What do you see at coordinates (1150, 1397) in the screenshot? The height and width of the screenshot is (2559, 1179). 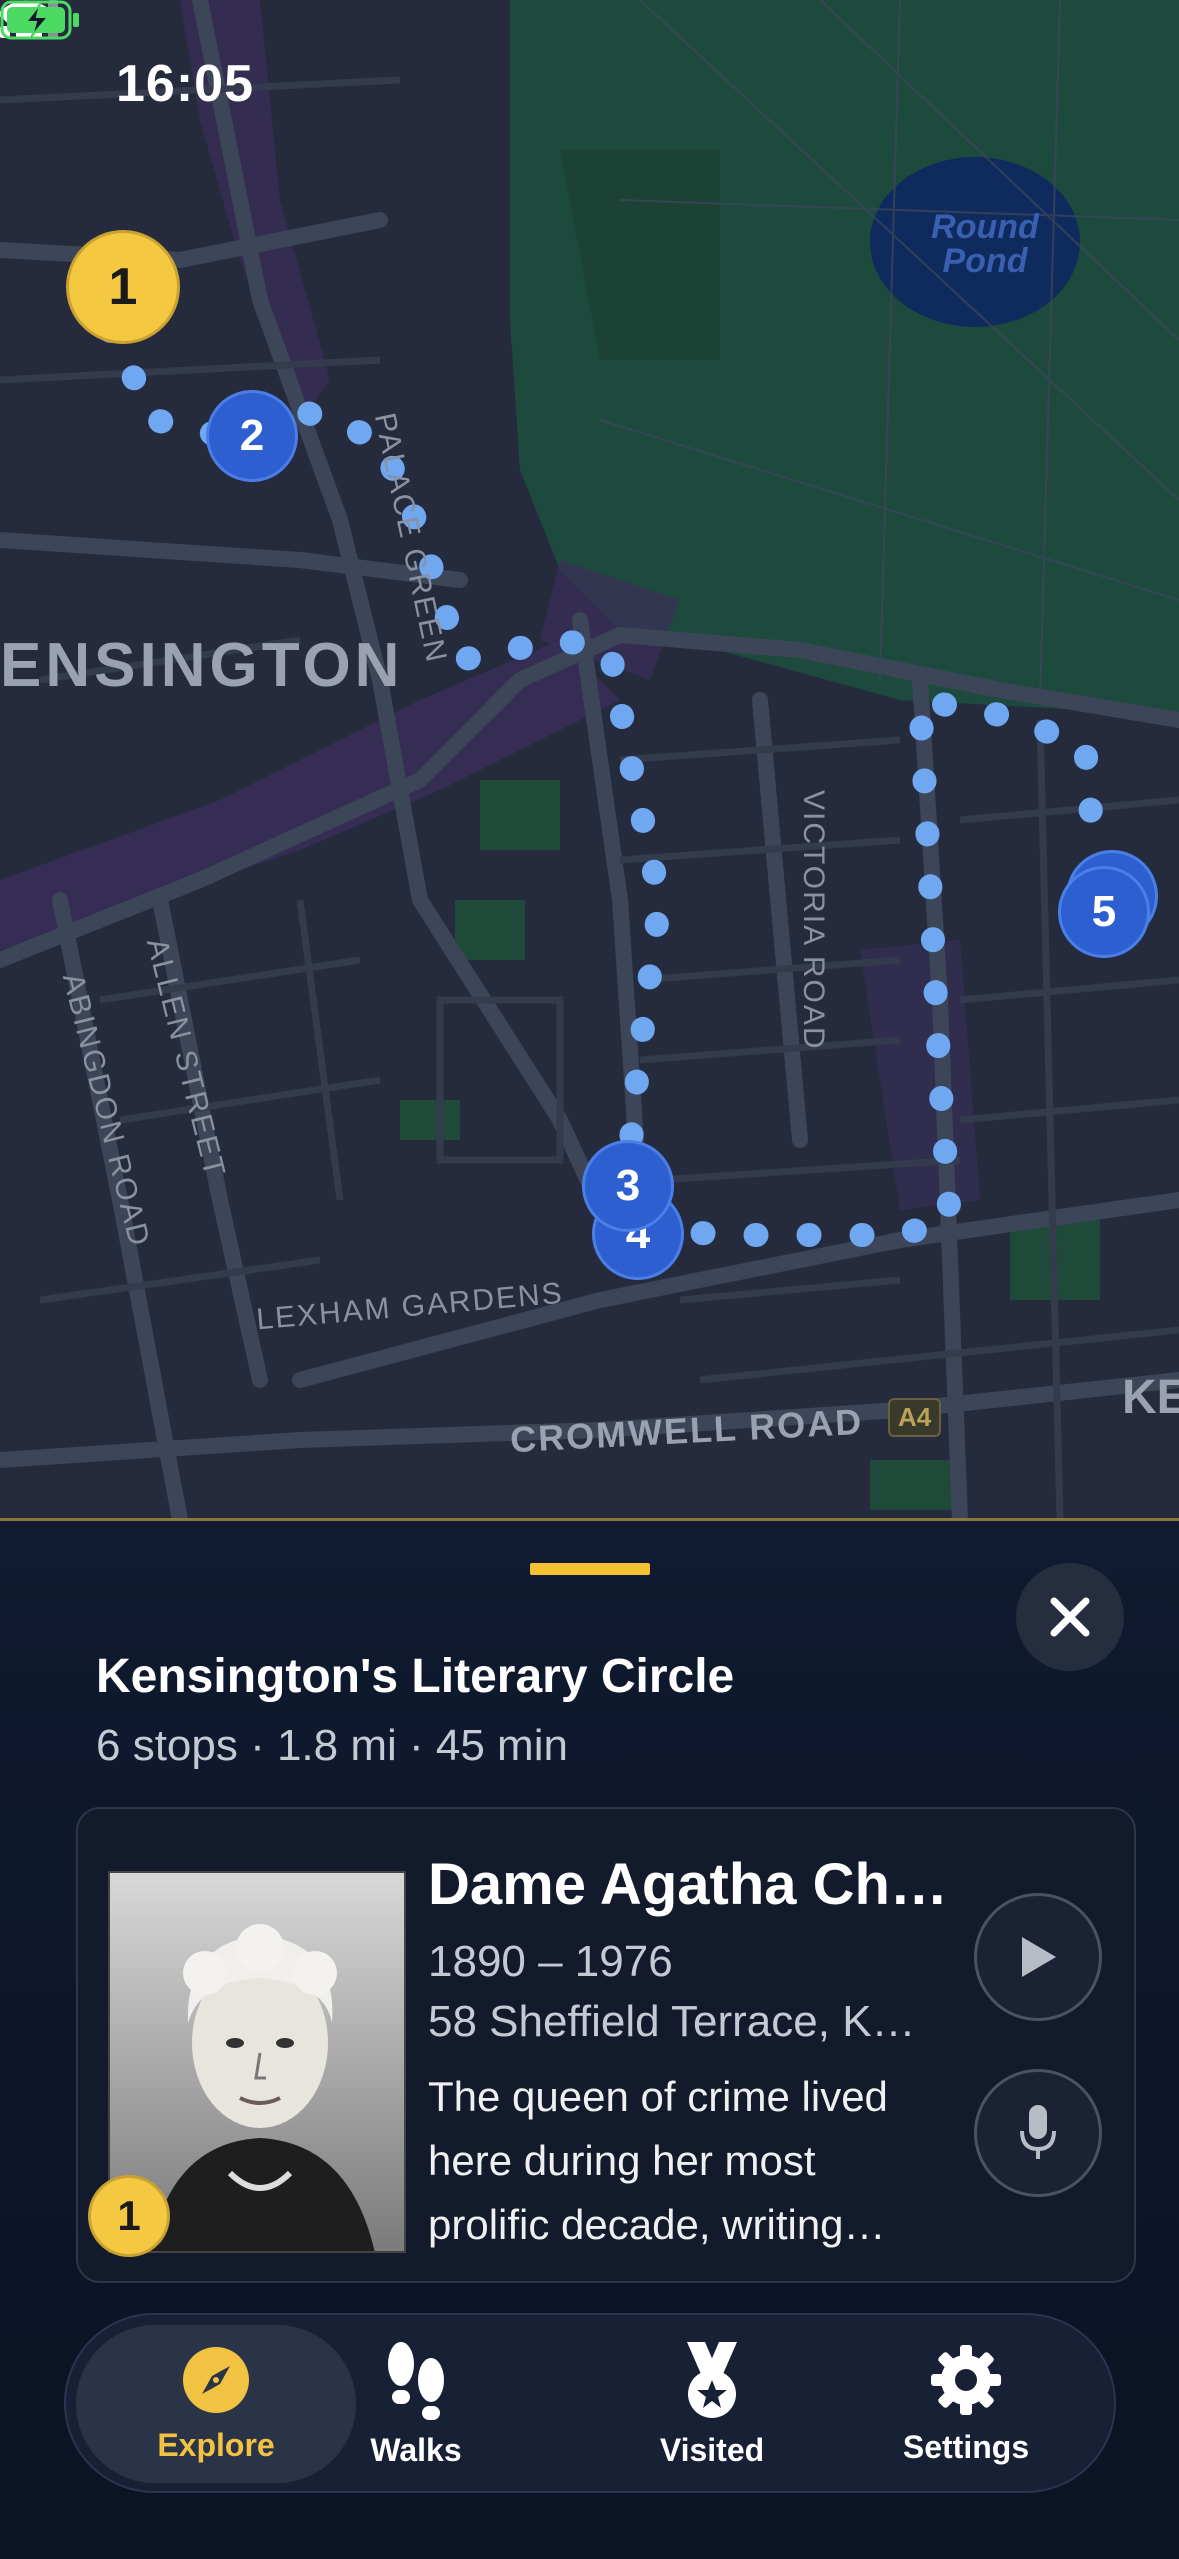 I see `map-label-area-right: KE` at bounding box center [1150, 1397].